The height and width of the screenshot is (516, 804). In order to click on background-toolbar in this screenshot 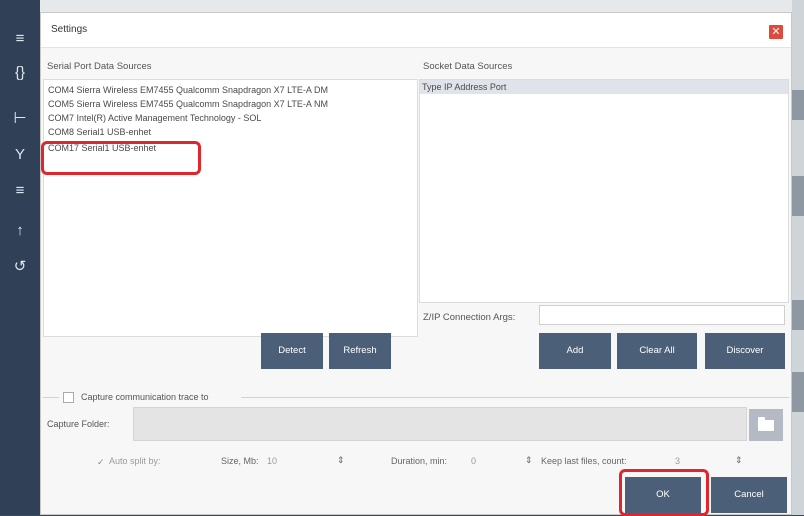, I will do `click(422, 6)`.